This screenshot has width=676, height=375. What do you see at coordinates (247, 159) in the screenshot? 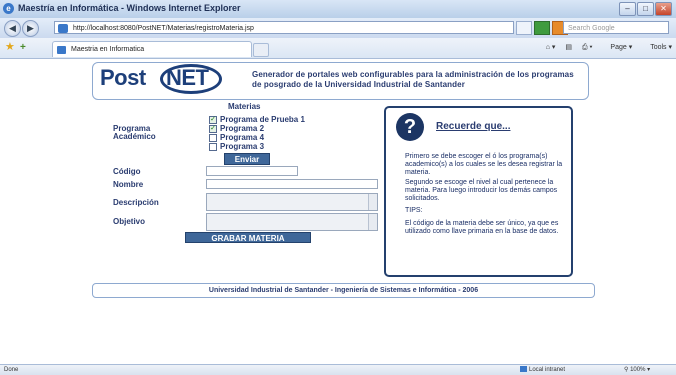
I see `enviar-button: Enviar` at bounding box center [247, 159].